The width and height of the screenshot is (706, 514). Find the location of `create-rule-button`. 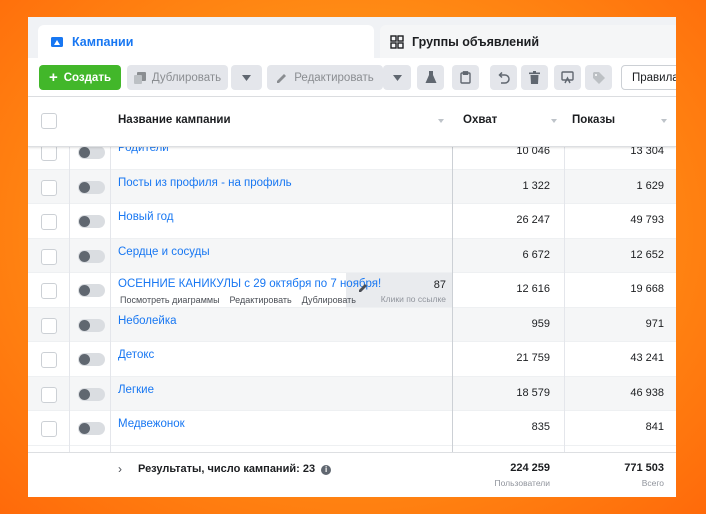

create-rule-button is located at coordinates (567, 77).